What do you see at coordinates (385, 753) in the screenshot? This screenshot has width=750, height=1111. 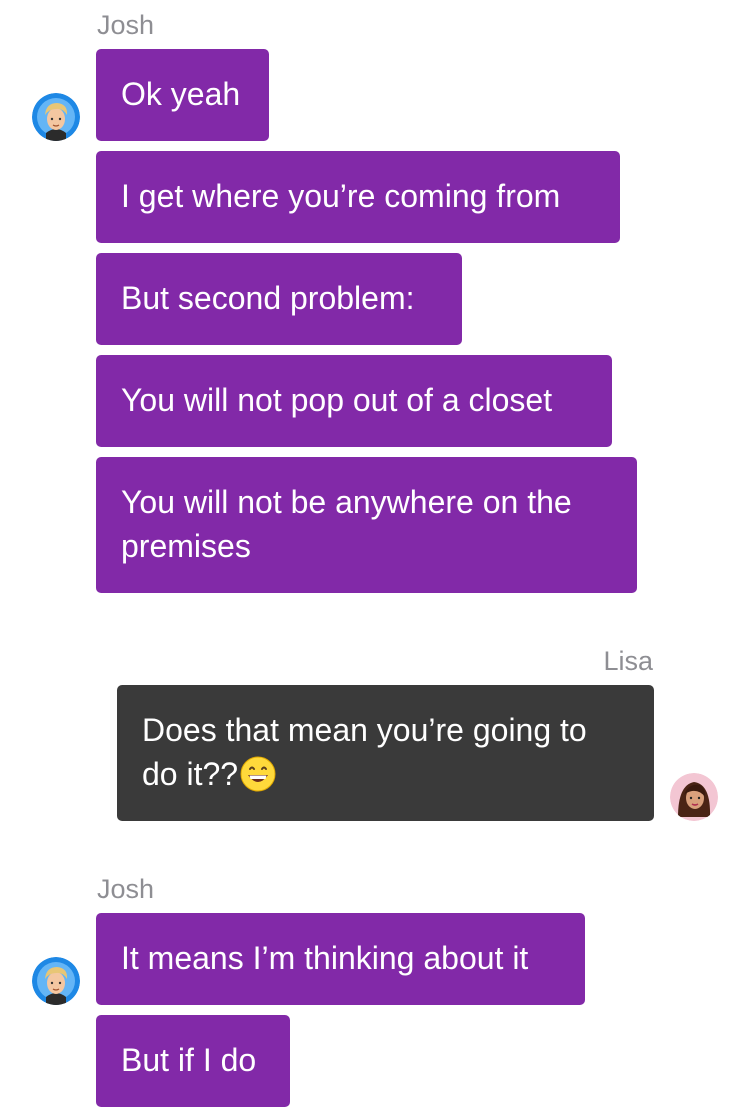 I see `message-bubble: Does that mean you’re going to do it??` at bounding box center [385, 753].